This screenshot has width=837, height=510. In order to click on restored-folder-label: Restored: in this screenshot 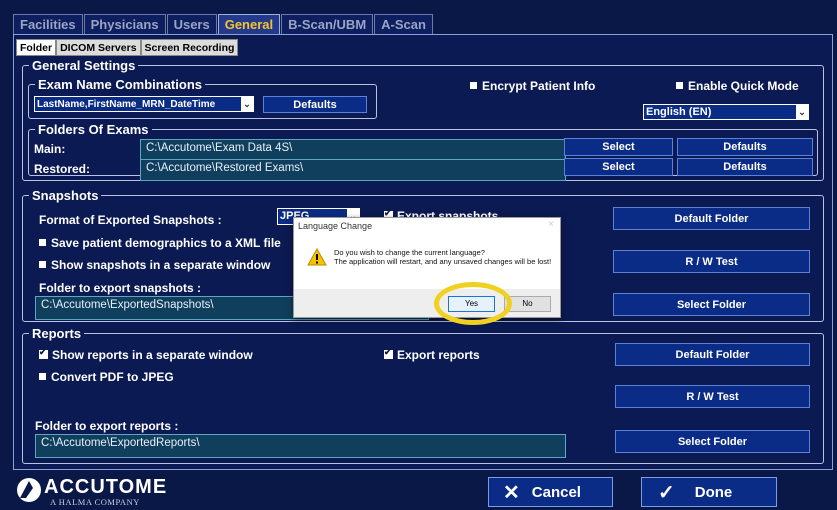, I will do `click(62, 169)`.